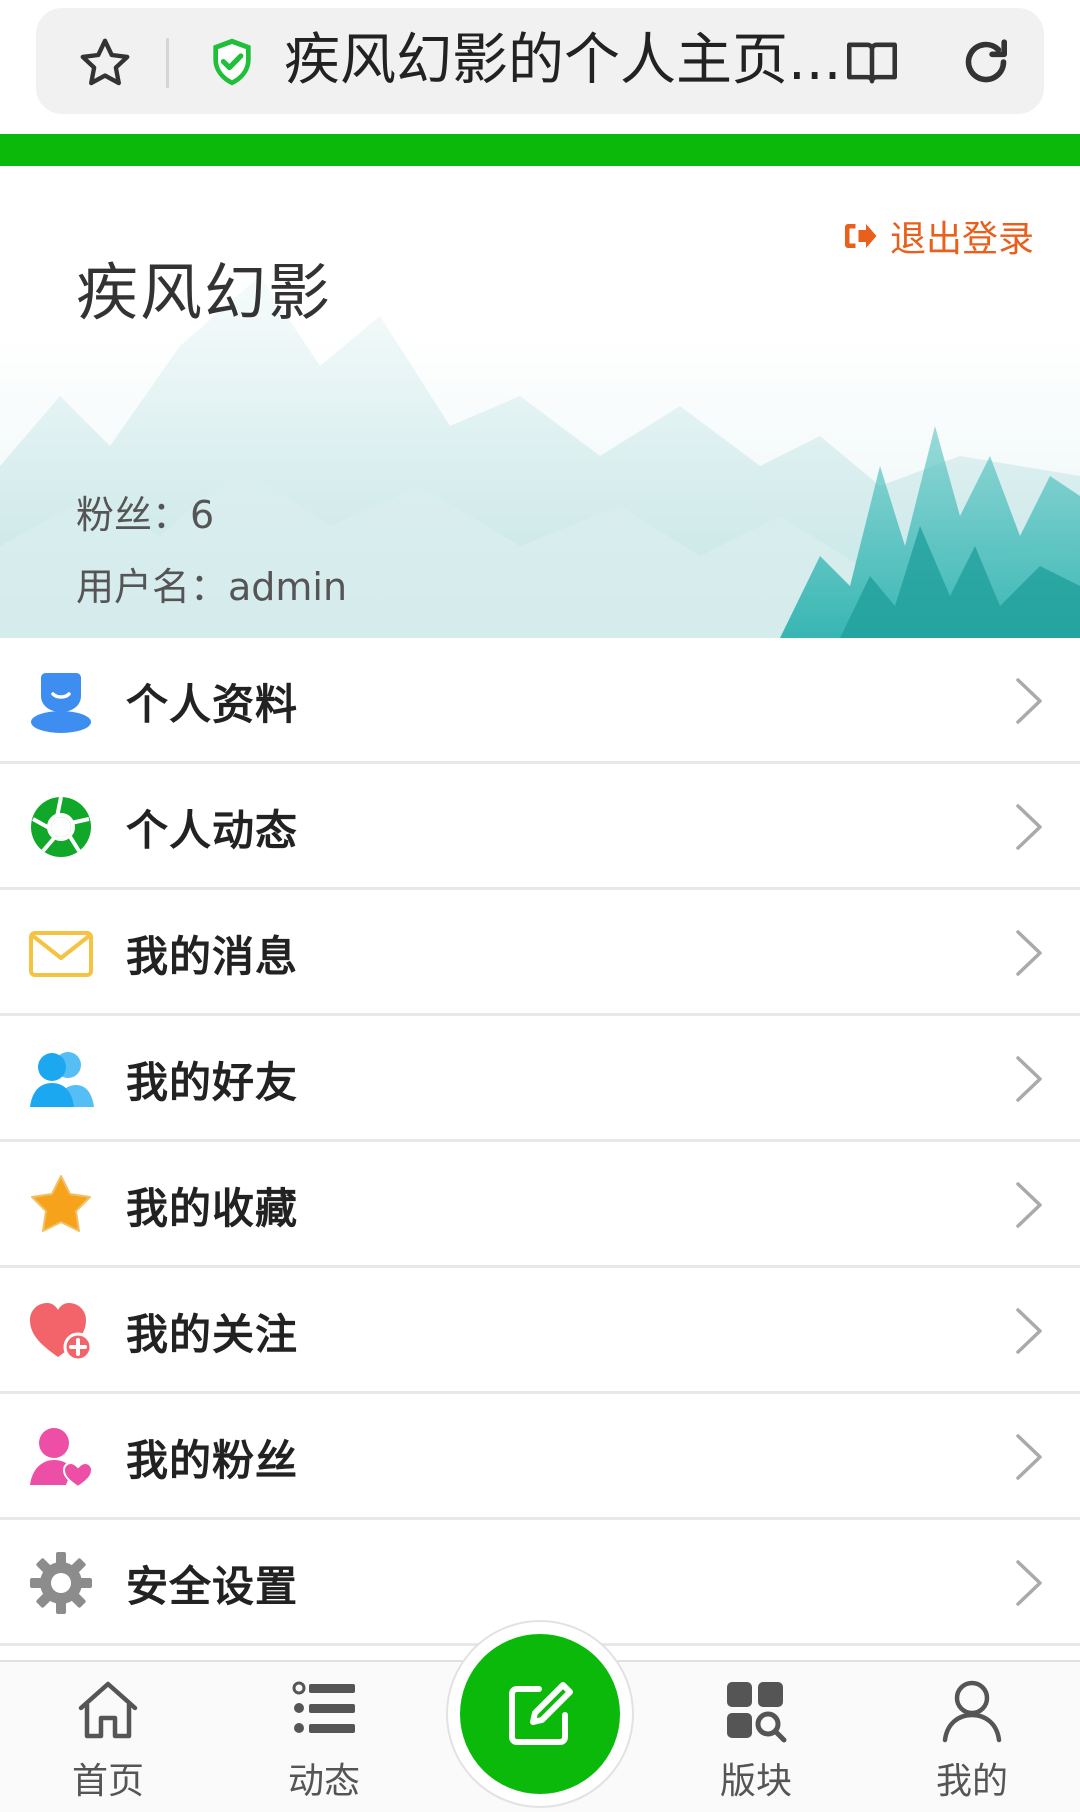 Image resolution: width=1080 pixels, height=1812 pixels. What do you see at coordinates (212, 830) in the screenshot?
I see `menu-item-label: 个人动态` at bounding box center [212, 830].